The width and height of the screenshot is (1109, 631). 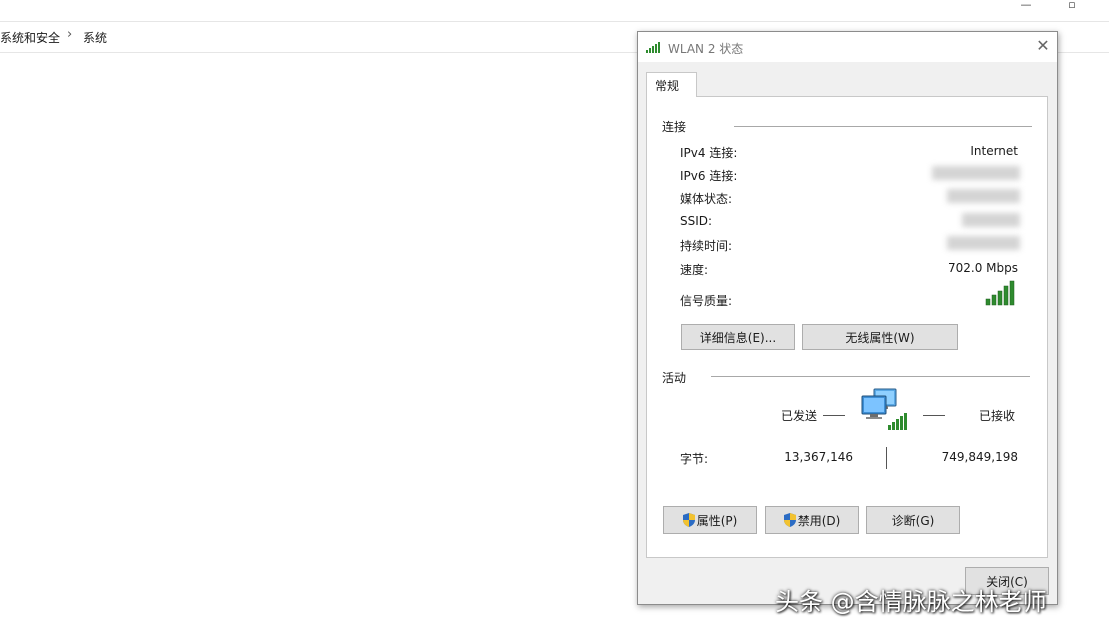 I want to click on ipv6-value-redacted, so click(x=976, y=173).